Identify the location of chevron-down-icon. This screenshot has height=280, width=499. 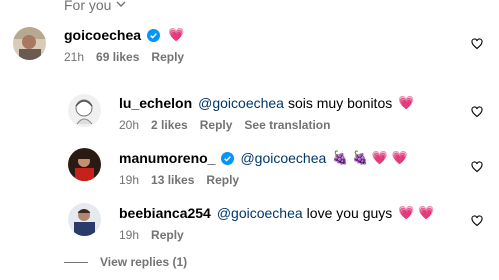
(121, 6).